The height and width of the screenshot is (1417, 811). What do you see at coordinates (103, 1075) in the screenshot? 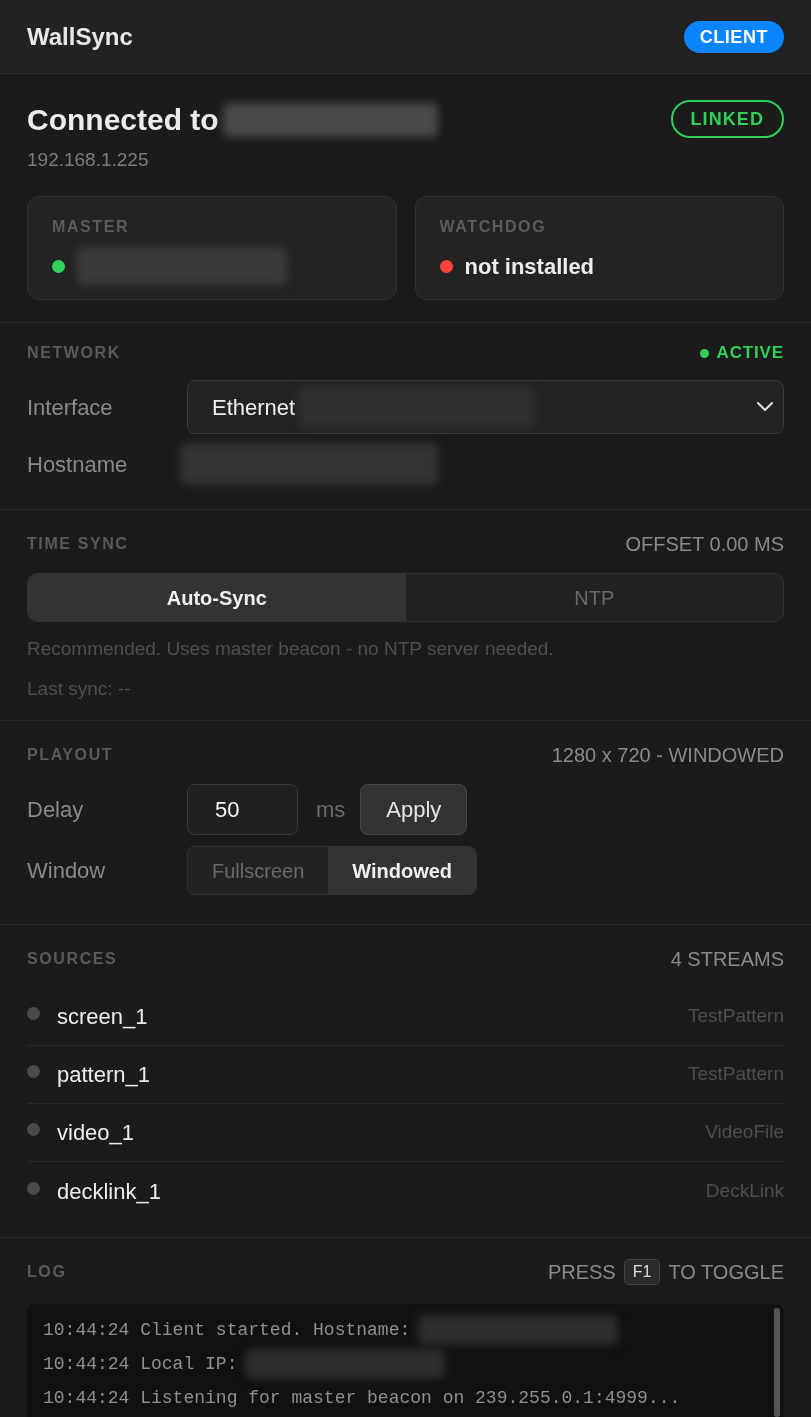
I see `source-name: pattern_1` at bounding box center [103, 1075].